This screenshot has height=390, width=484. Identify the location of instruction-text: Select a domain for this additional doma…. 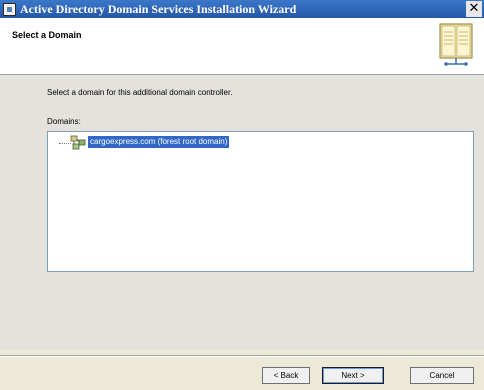
(140, 92).